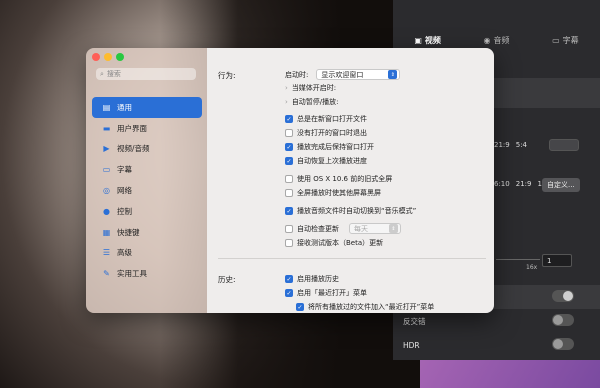 Image resolution: width=600 pixels, height=388 pixels. What do you see at coordinates (326, 119) in the screenshot?
I see `checkbox-row: ✓ 总是在新窗口打开文件` at bounding box center [326, 119].